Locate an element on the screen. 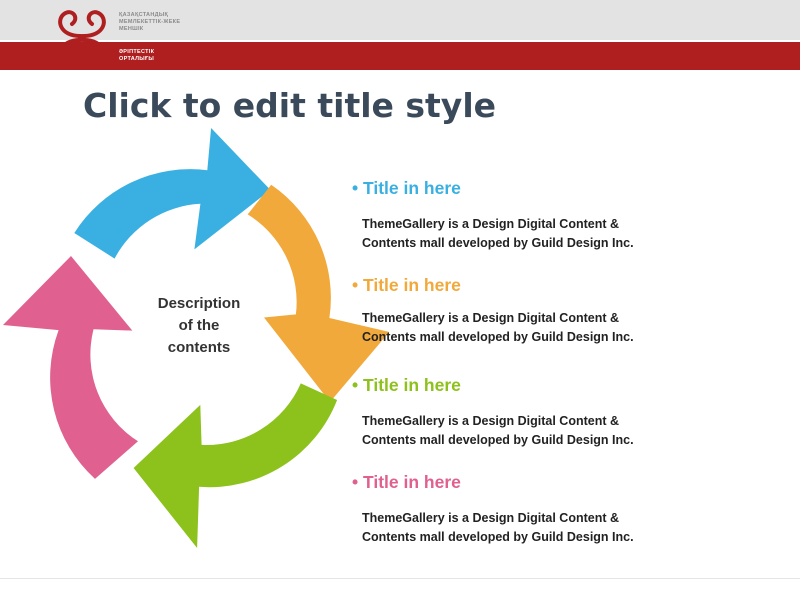  cycle-center-label: Description of the contents is located at coordinates (199, 326).